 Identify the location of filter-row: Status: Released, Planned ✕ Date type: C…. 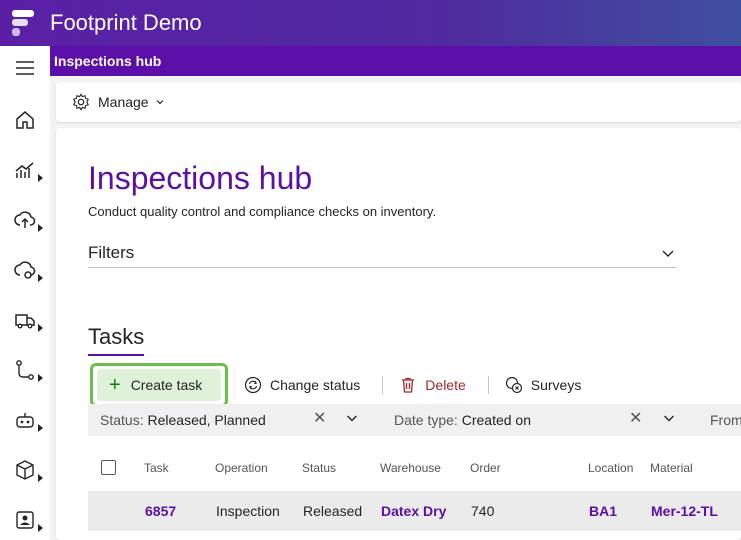
(414, 420).